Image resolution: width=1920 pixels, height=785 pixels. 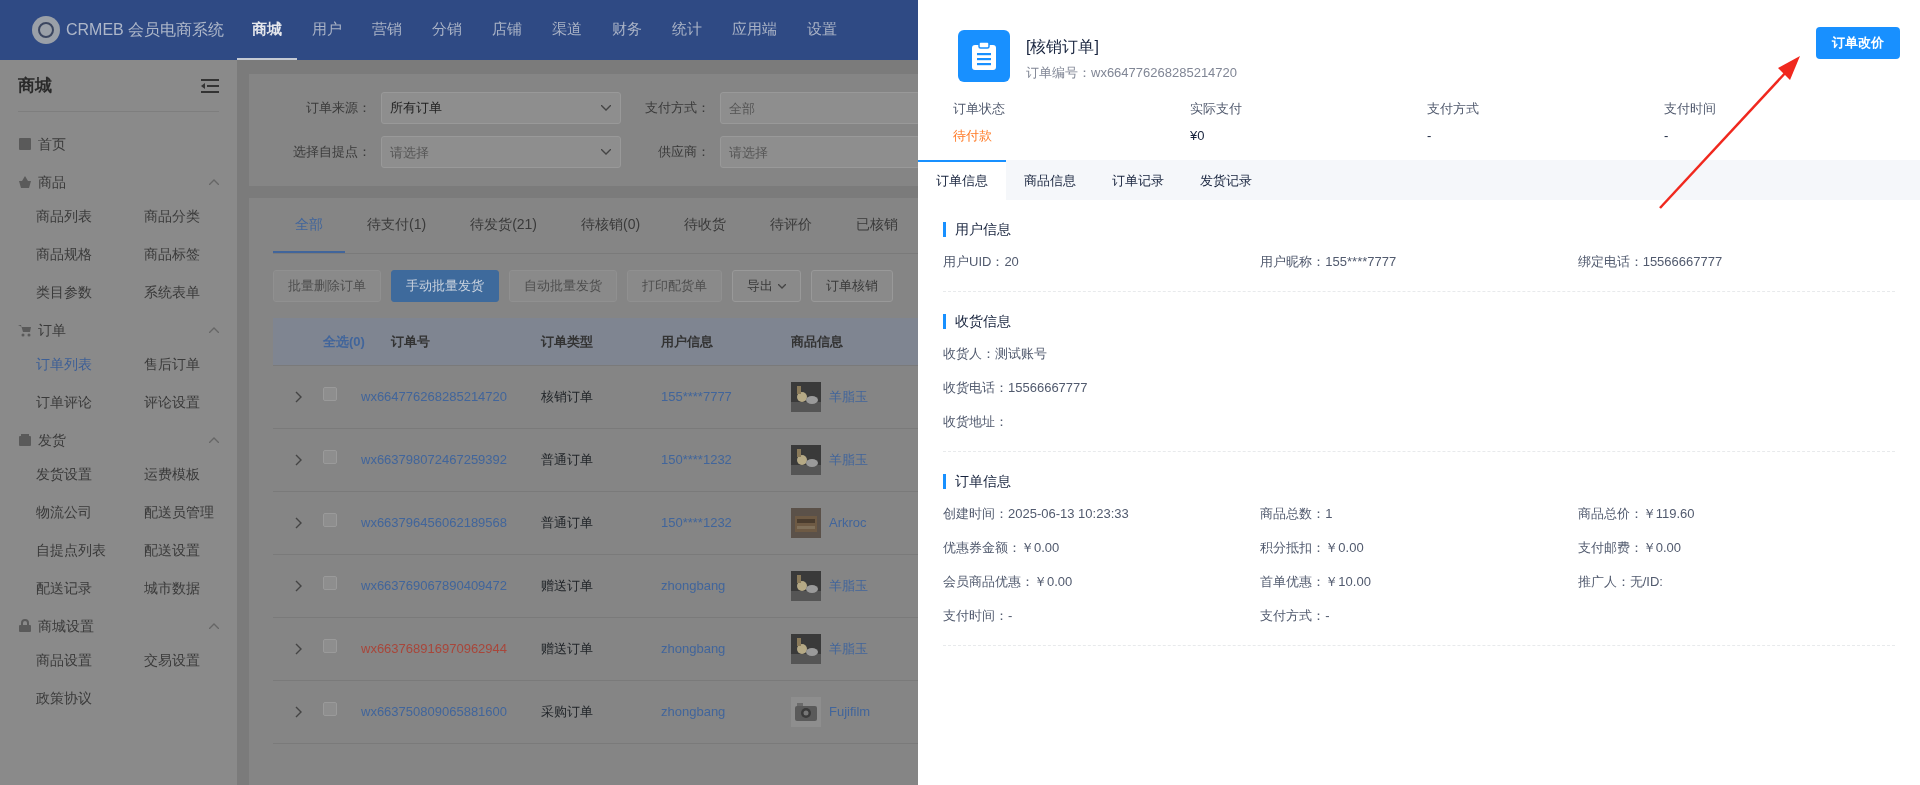 I want to click on basket-icon, so click(x=25, y=182).